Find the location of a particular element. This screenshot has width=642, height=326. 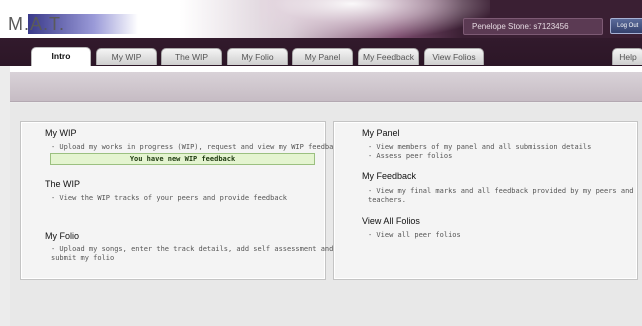

wip-feedback-notice: You have new WIP feedback is located at coordinates (182, 159).